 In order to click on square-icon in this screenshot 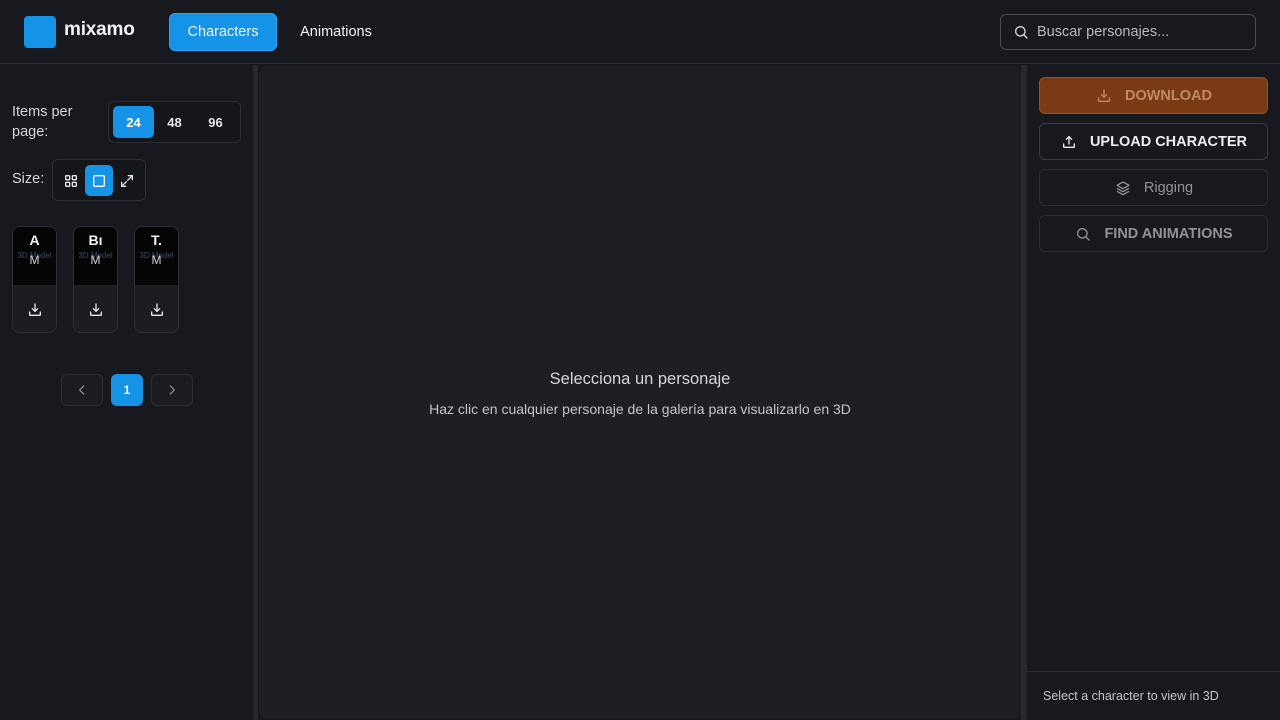, I will do `click(99, 181)`.